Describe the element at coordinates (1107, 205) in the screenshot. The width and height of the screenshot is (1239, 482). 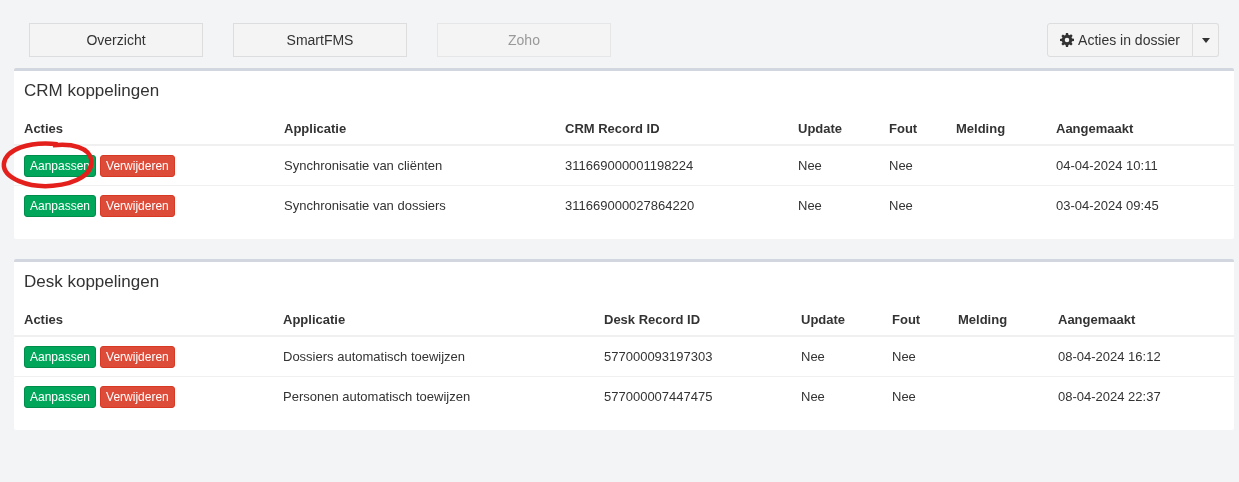
I see `table-cell: 03-04-2024 09:45` at that location.